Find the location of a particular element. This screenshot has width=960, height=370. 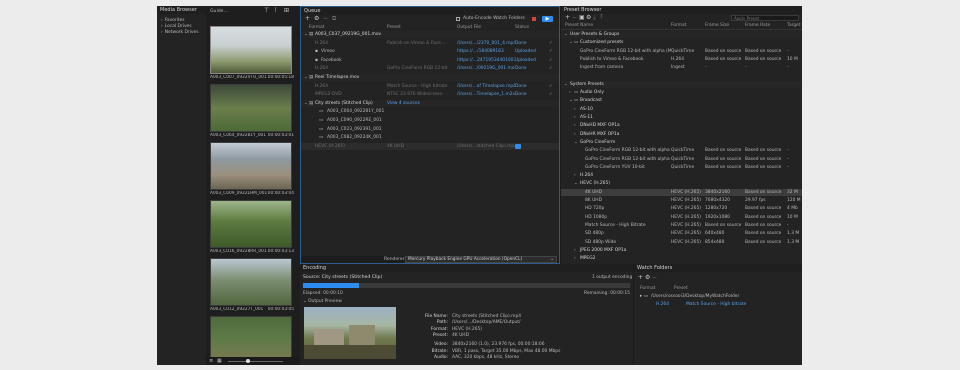

filter-icon: ⊤ is located at coordinates (266, 11).